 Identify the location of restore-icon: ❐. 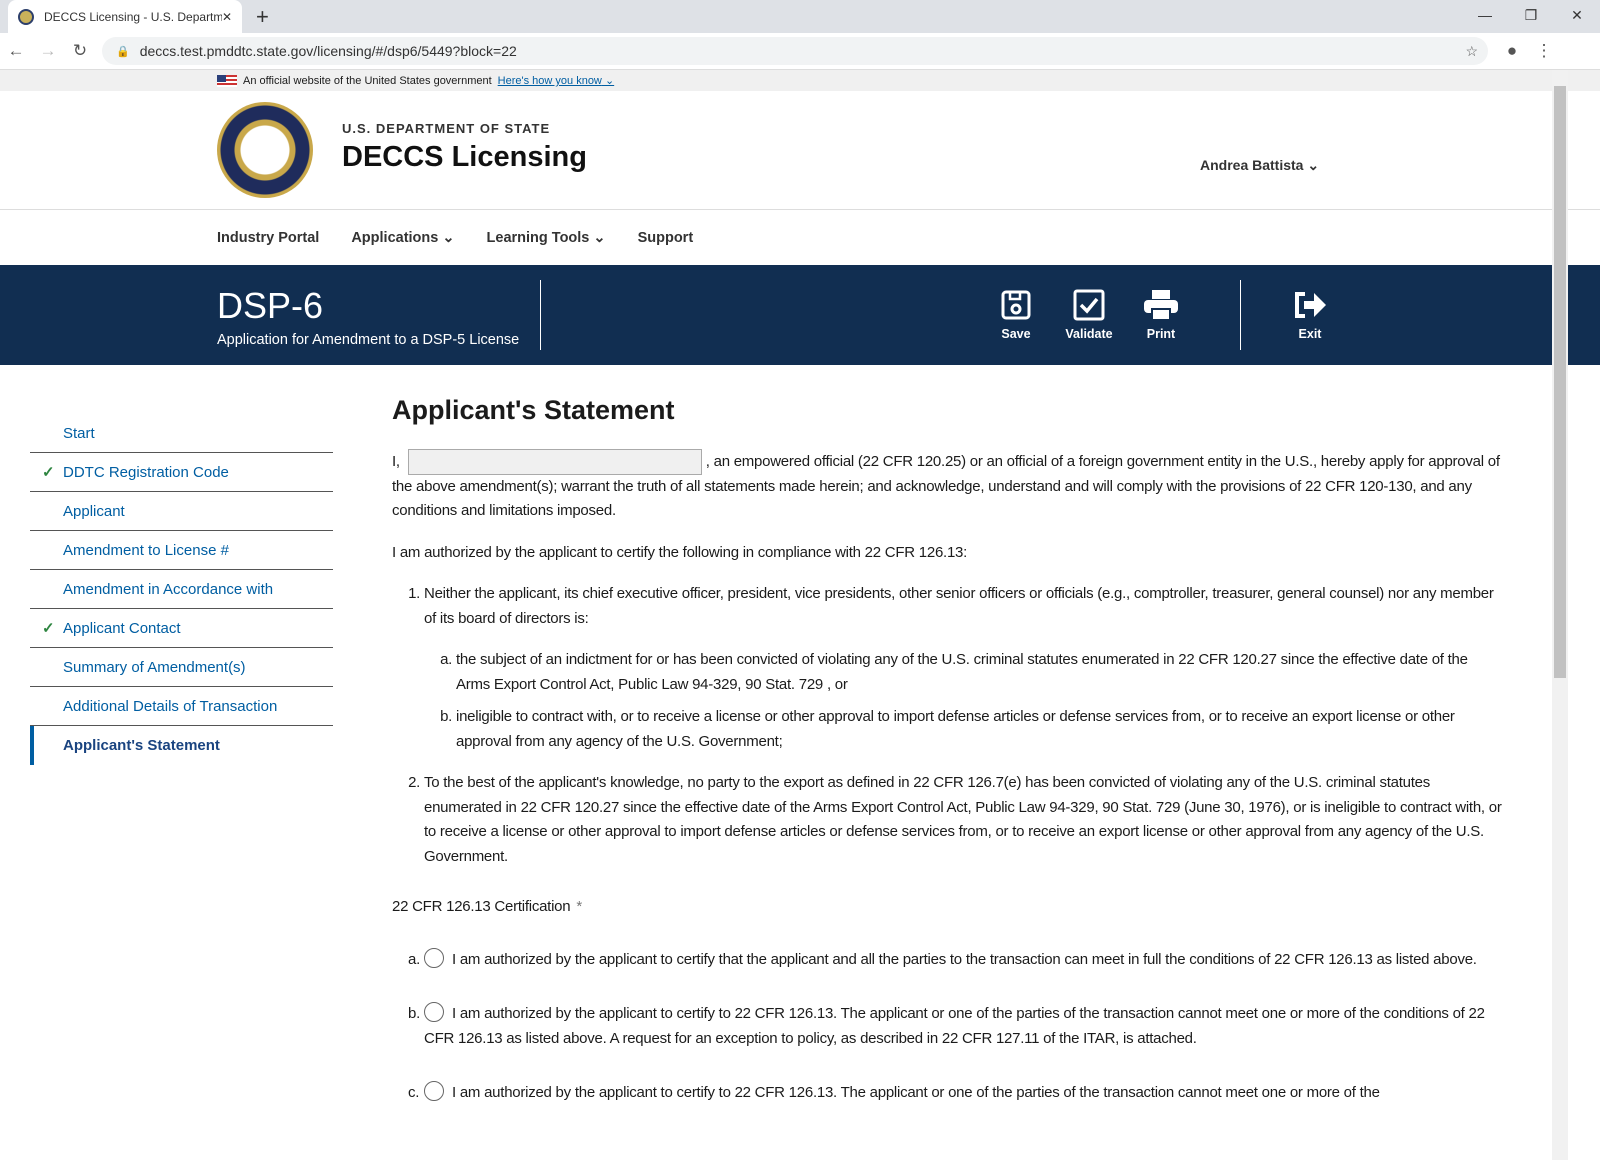
(1531, 15).